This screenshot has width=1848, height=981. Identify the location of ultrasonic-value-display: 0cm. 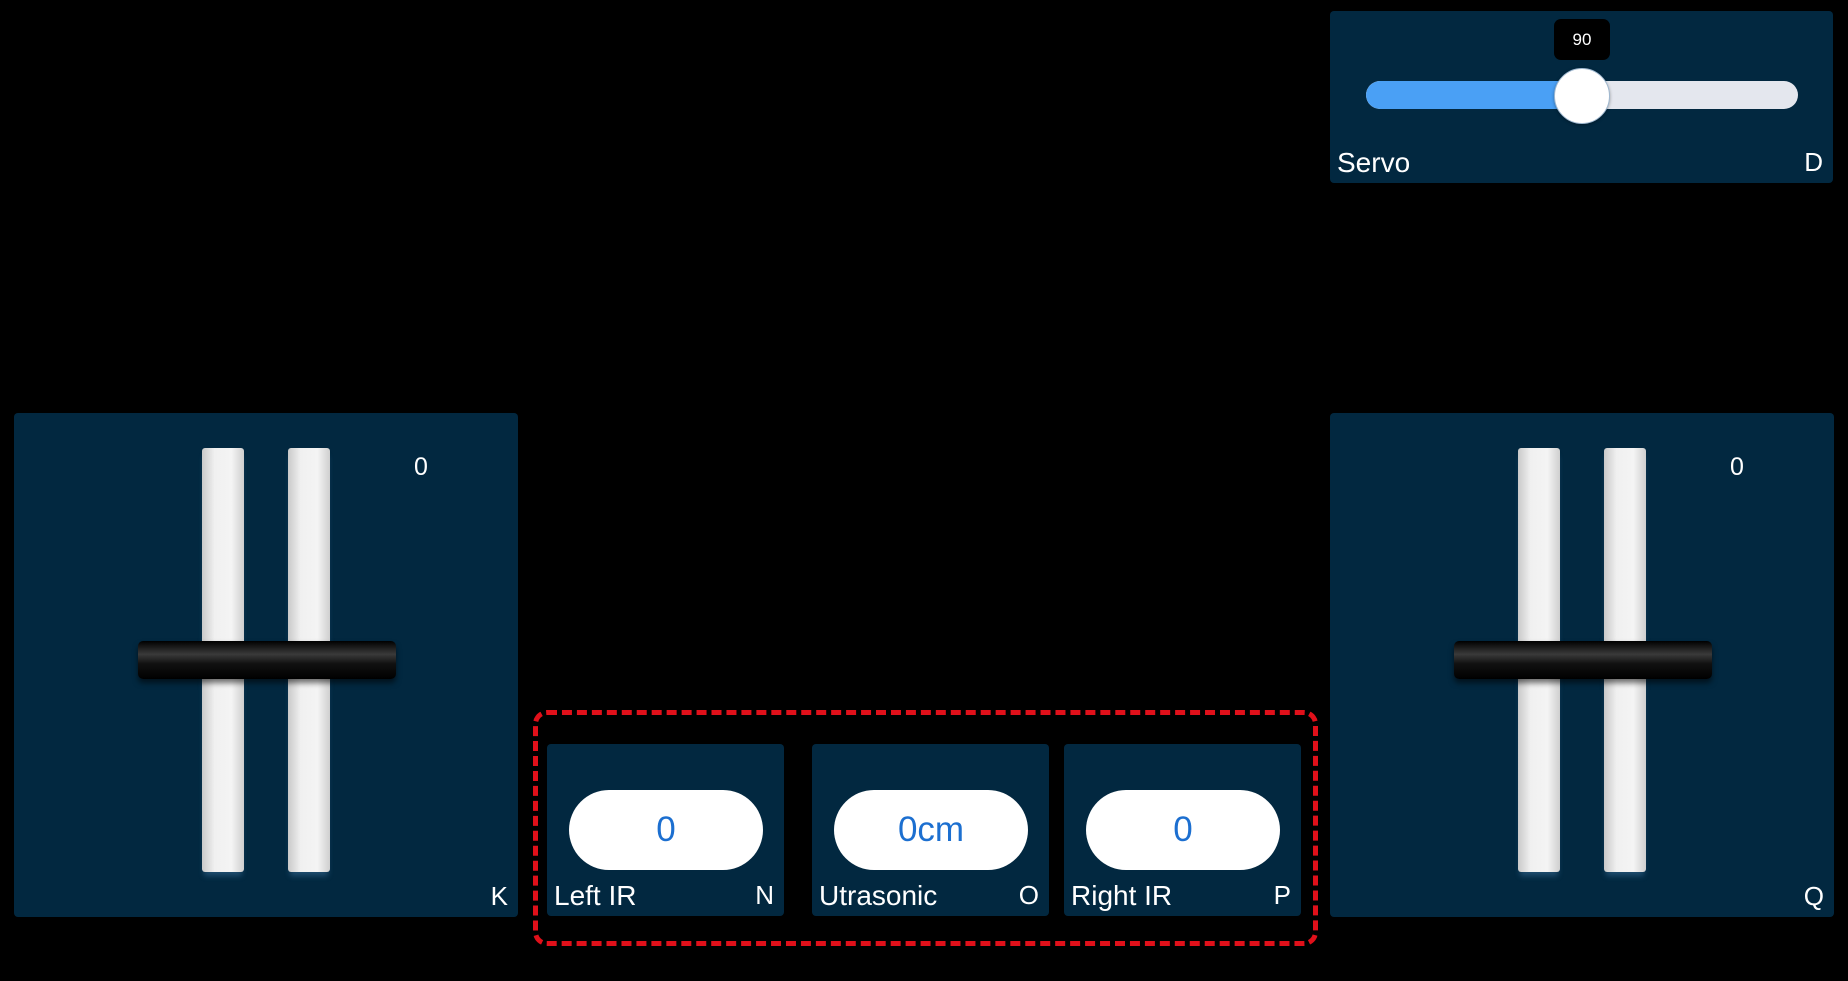
(931, 830).